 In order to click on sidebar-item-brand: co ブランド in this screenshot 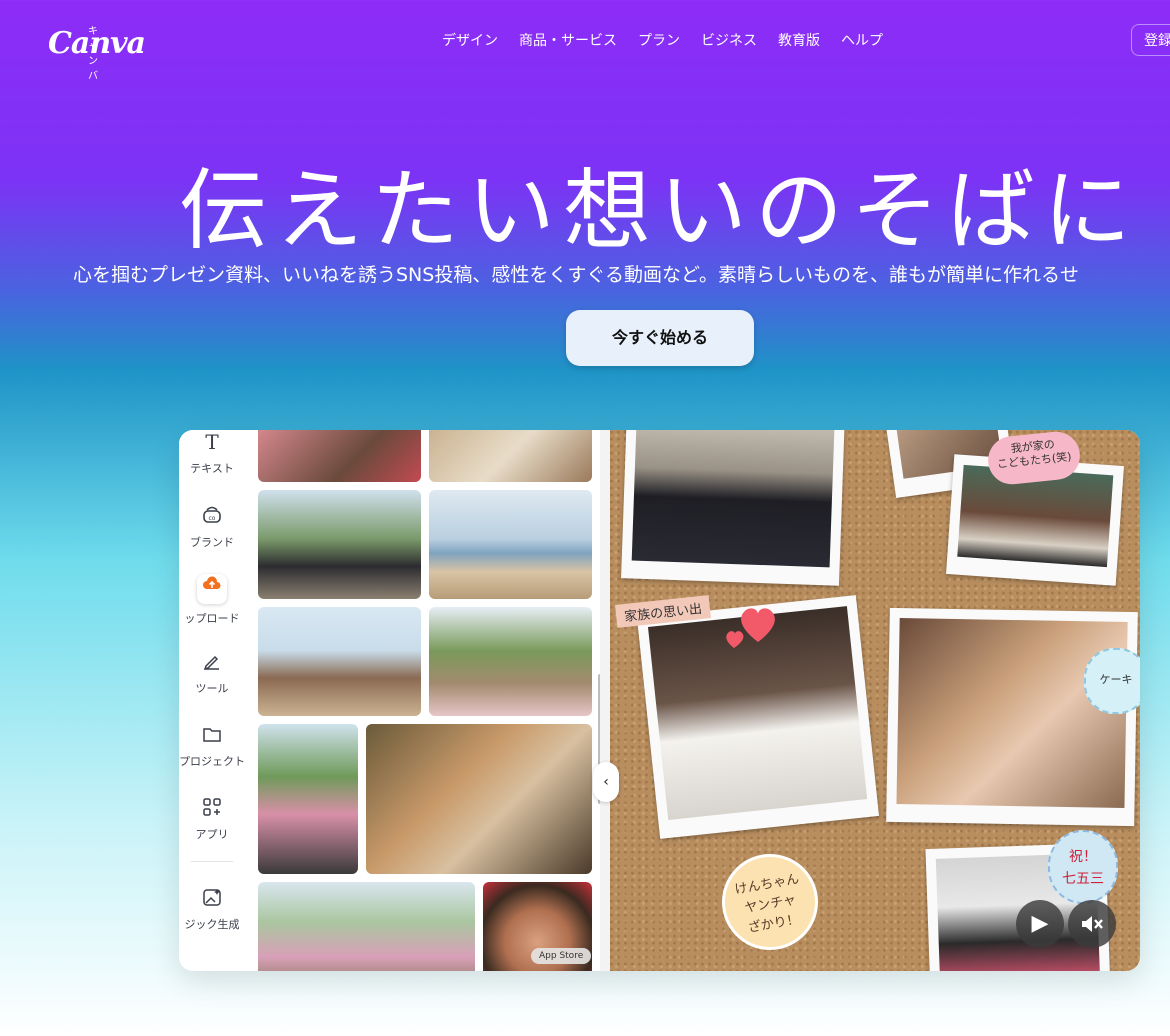, I will do `click(212, 527)`.